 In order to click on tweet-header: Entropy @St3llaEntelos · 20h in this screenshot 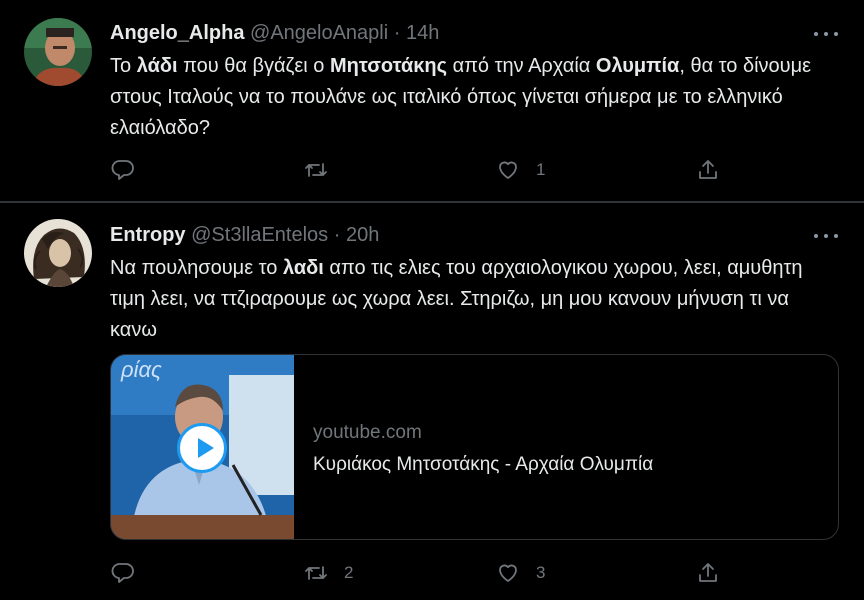, I will do `click(244, 235)`.